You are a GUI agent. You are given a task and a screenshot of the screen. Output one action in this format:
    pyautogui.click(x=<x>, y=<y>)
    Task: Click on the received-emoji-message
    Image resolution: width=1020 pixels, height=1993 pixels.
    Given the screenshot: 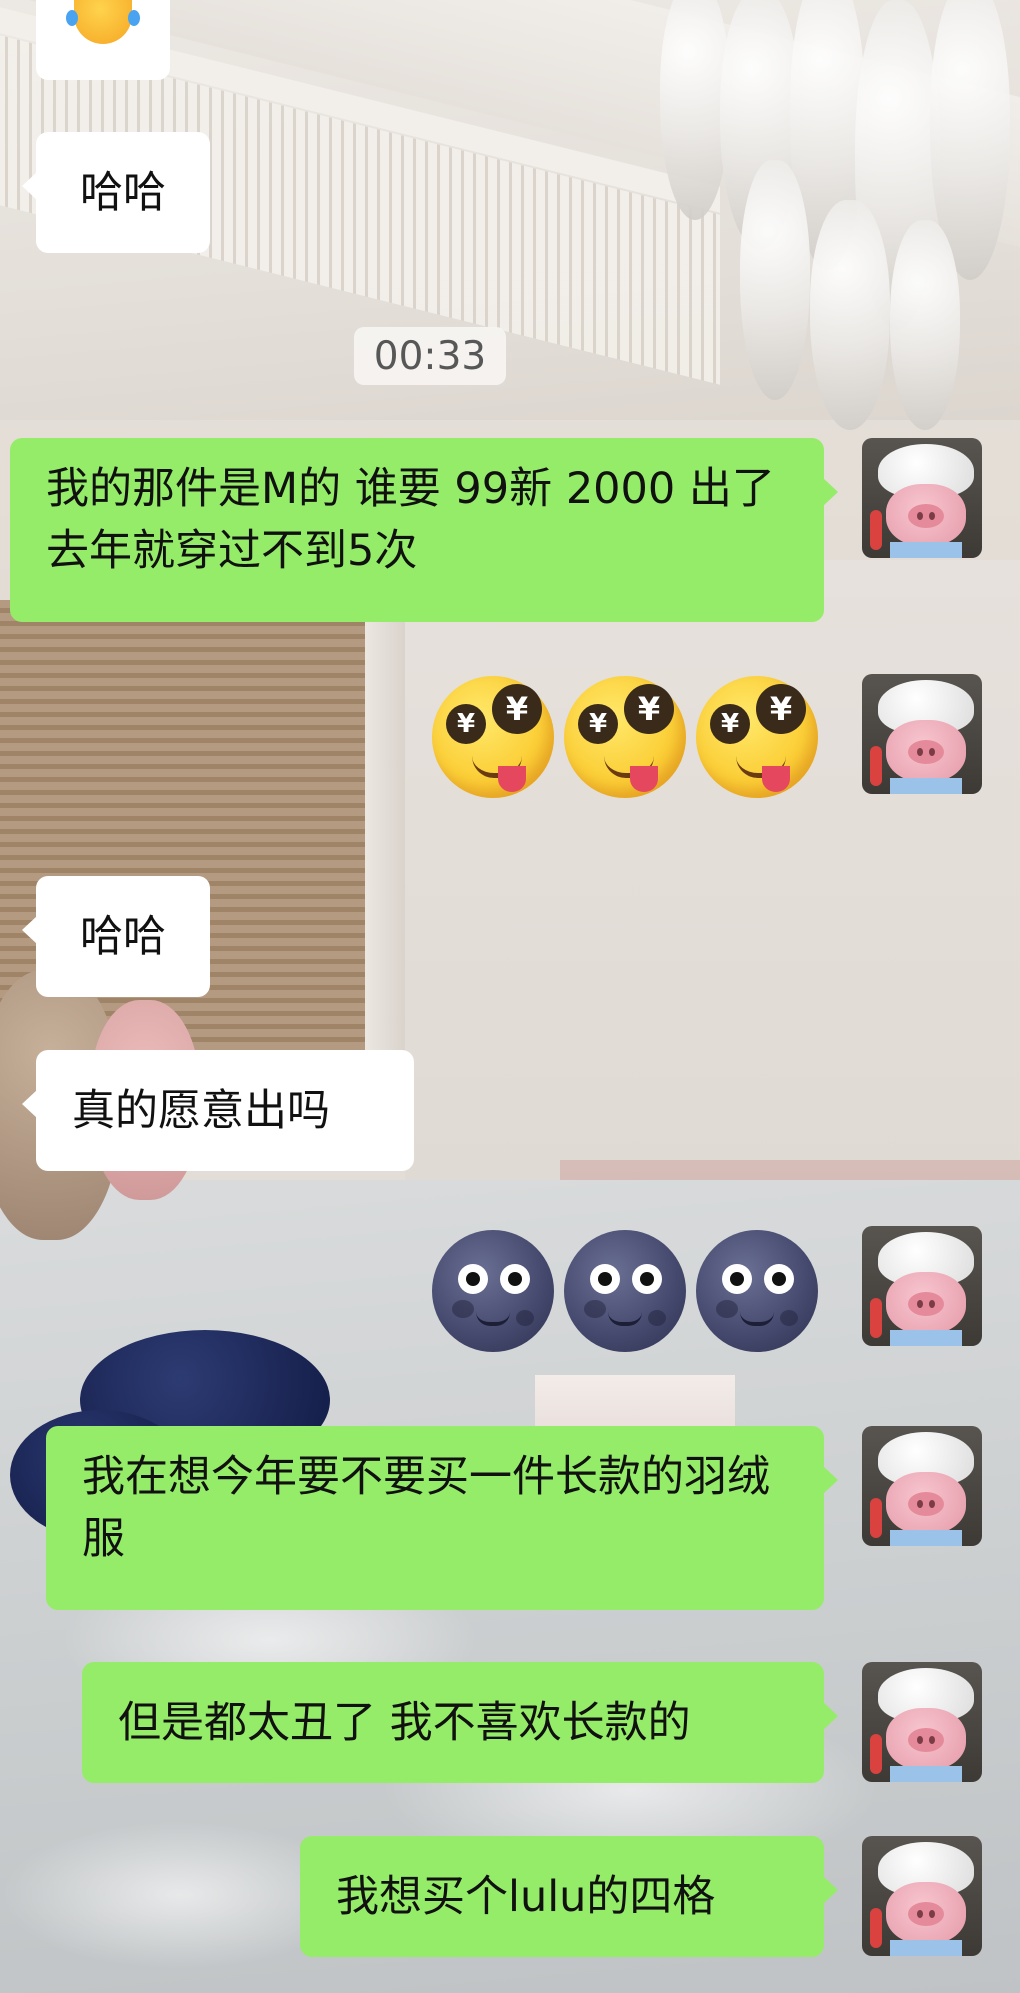 What is the action you would take?
    pyautogui.click(x=103, y=40)
    